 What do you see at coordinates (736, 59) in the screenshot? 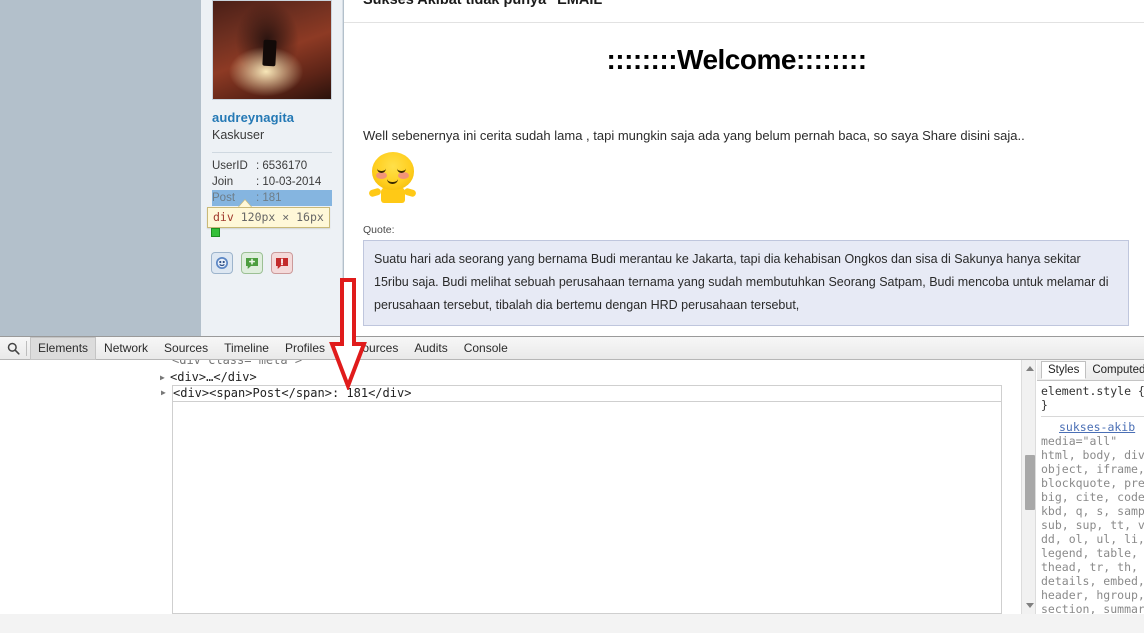
I see `welcome-heading: ::::::::Welcome::::::::` at bounding box center [736, 59].